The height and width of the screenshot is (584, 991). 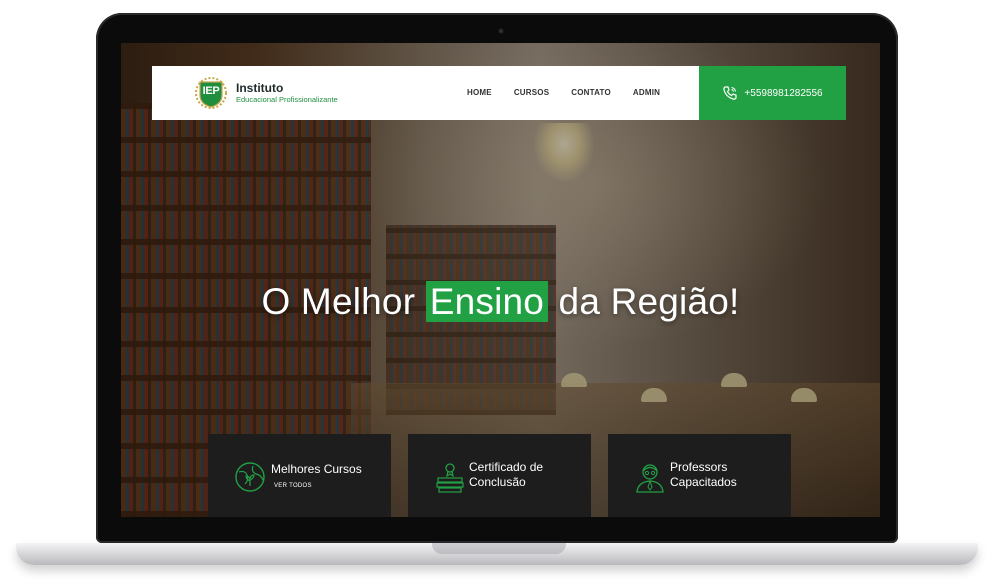 What do you see at coordinates (650, 478) in the screenshot?
I see `teacher-icon` at bounding box center [650, 478].